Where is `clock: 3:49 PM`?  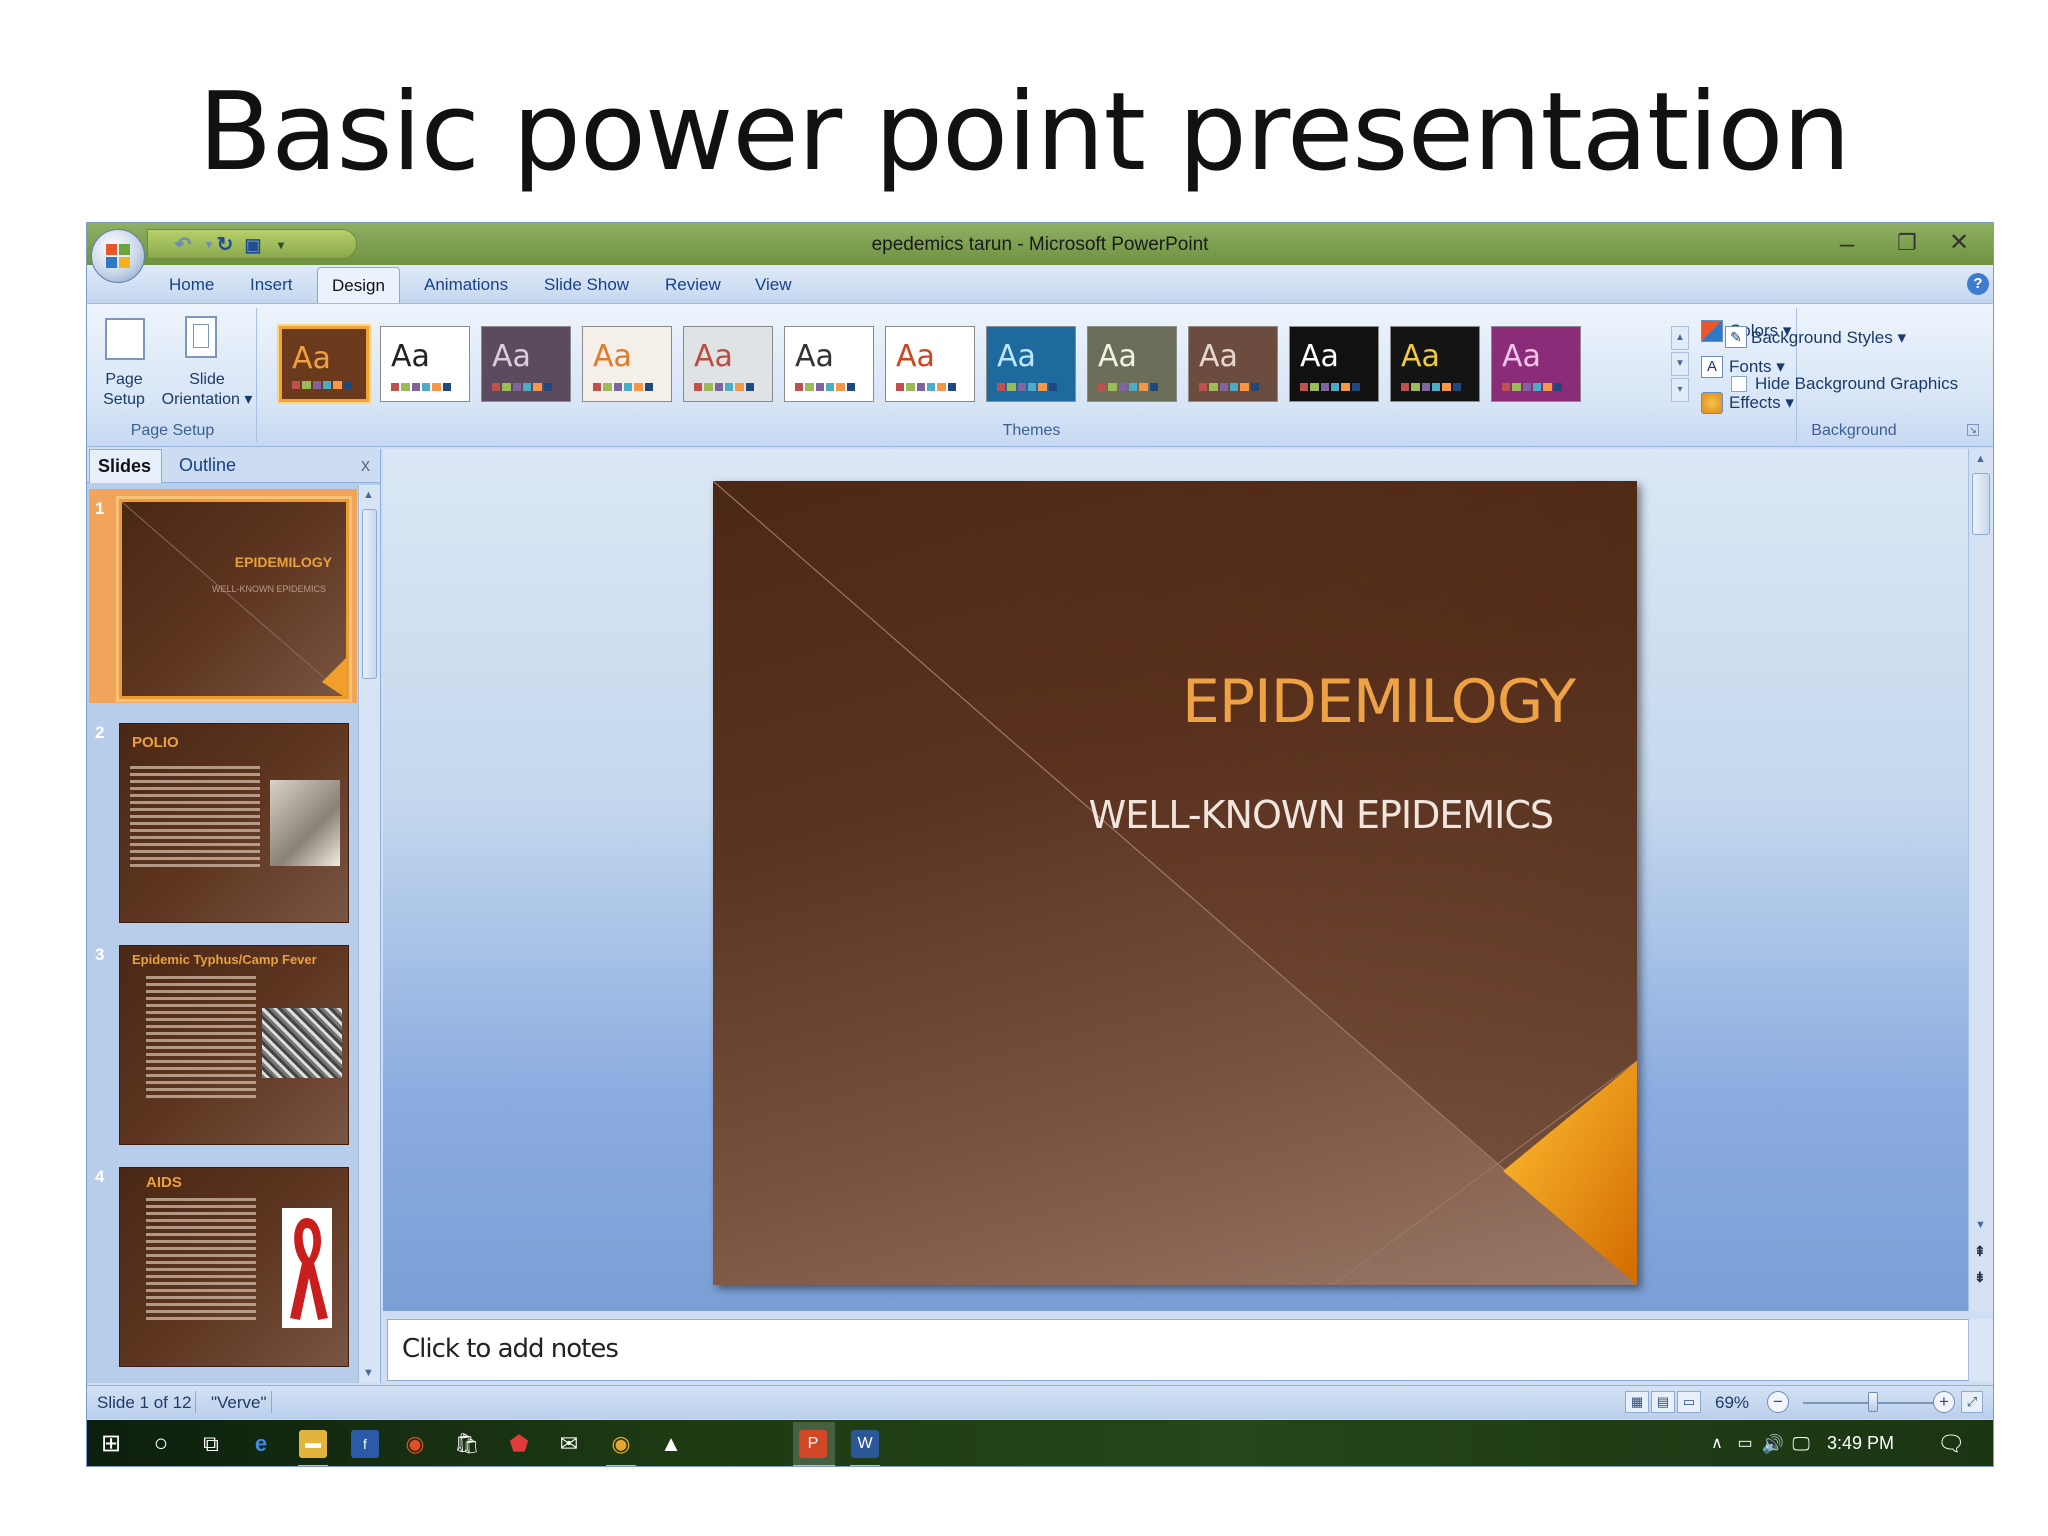 clock: 3:49 PM is located at coordinates (1860, 1443).